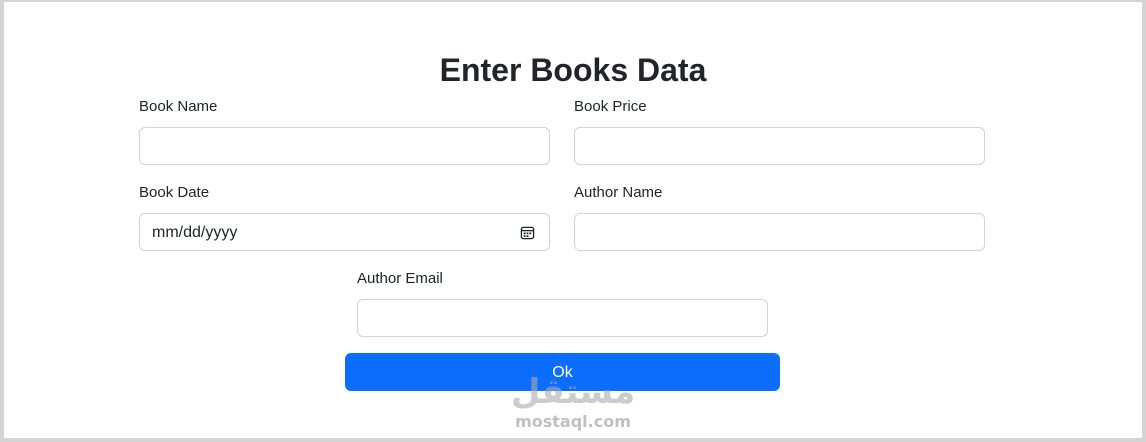  Describe the element at coordinates (400, 278) in the screenshot. I see `author-email-label: Author Email` at that location.